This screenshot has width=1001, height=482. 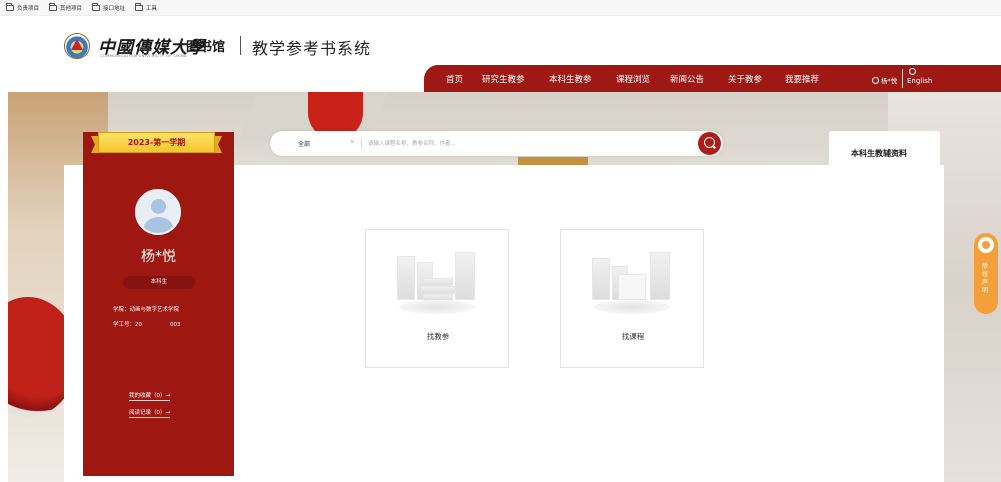 I want to click on nav-item-about: 关于教参, so click(x=745, y=79).